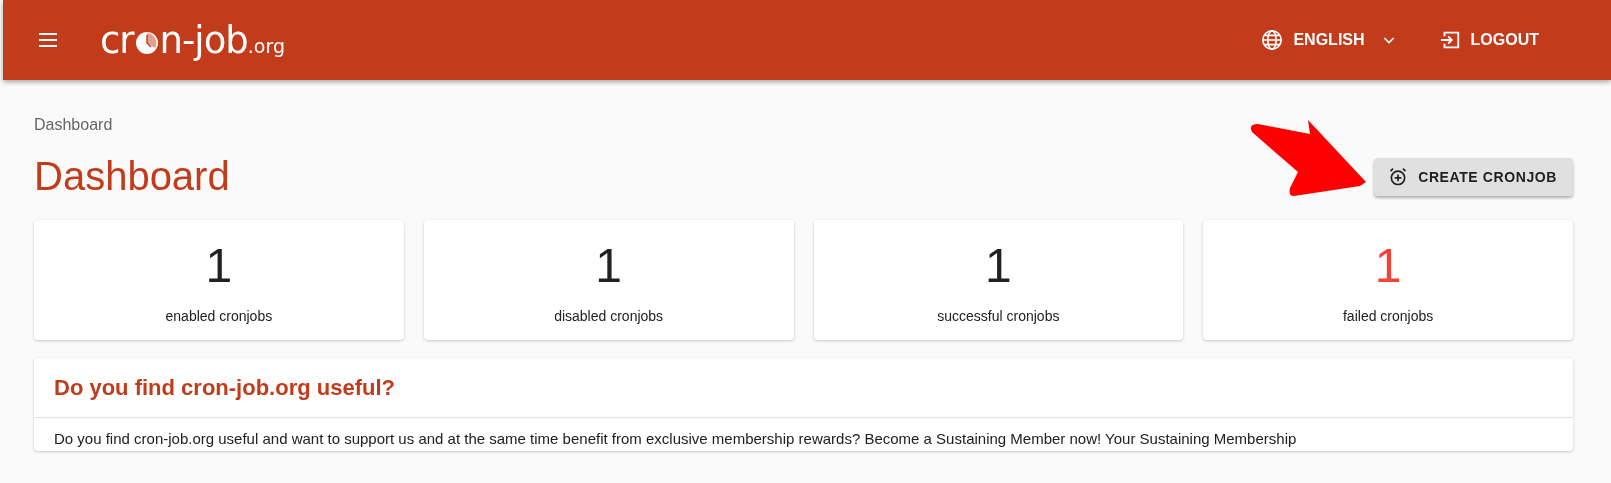 The width and height of the screenshot is (1611, 483). What do you see at coordinates (803, 388) in the screenshot?
I see `card-title: Do you find cron-job.org useful?` at bounding box center [803, 388].